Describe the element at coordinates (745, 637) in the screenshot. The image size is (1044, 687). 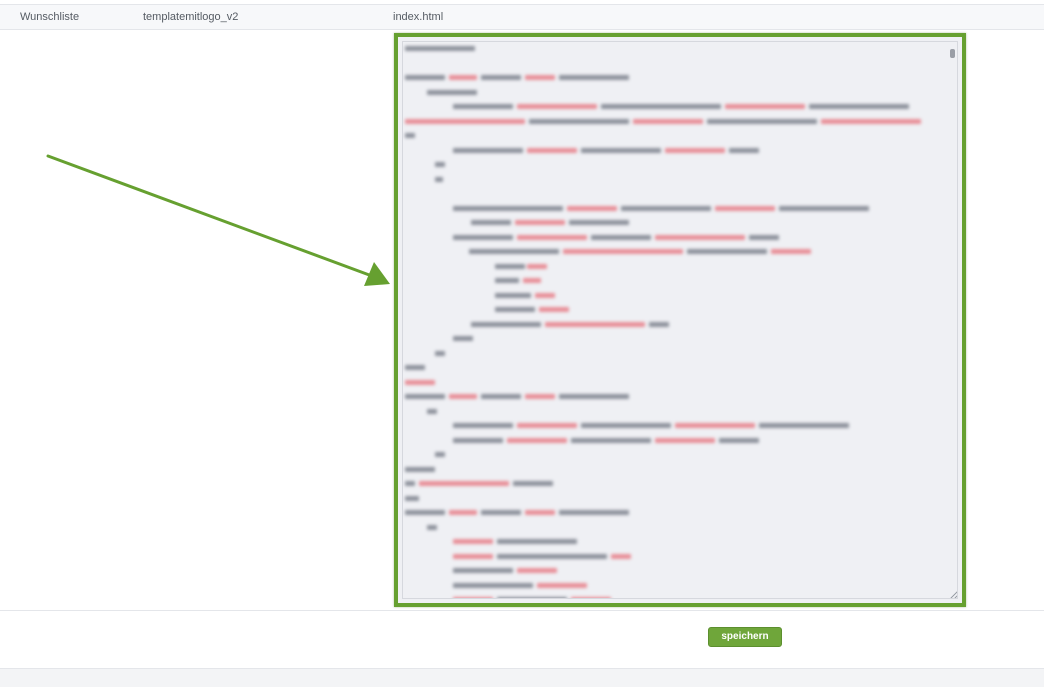
I see `save-button: speichern` at that location.